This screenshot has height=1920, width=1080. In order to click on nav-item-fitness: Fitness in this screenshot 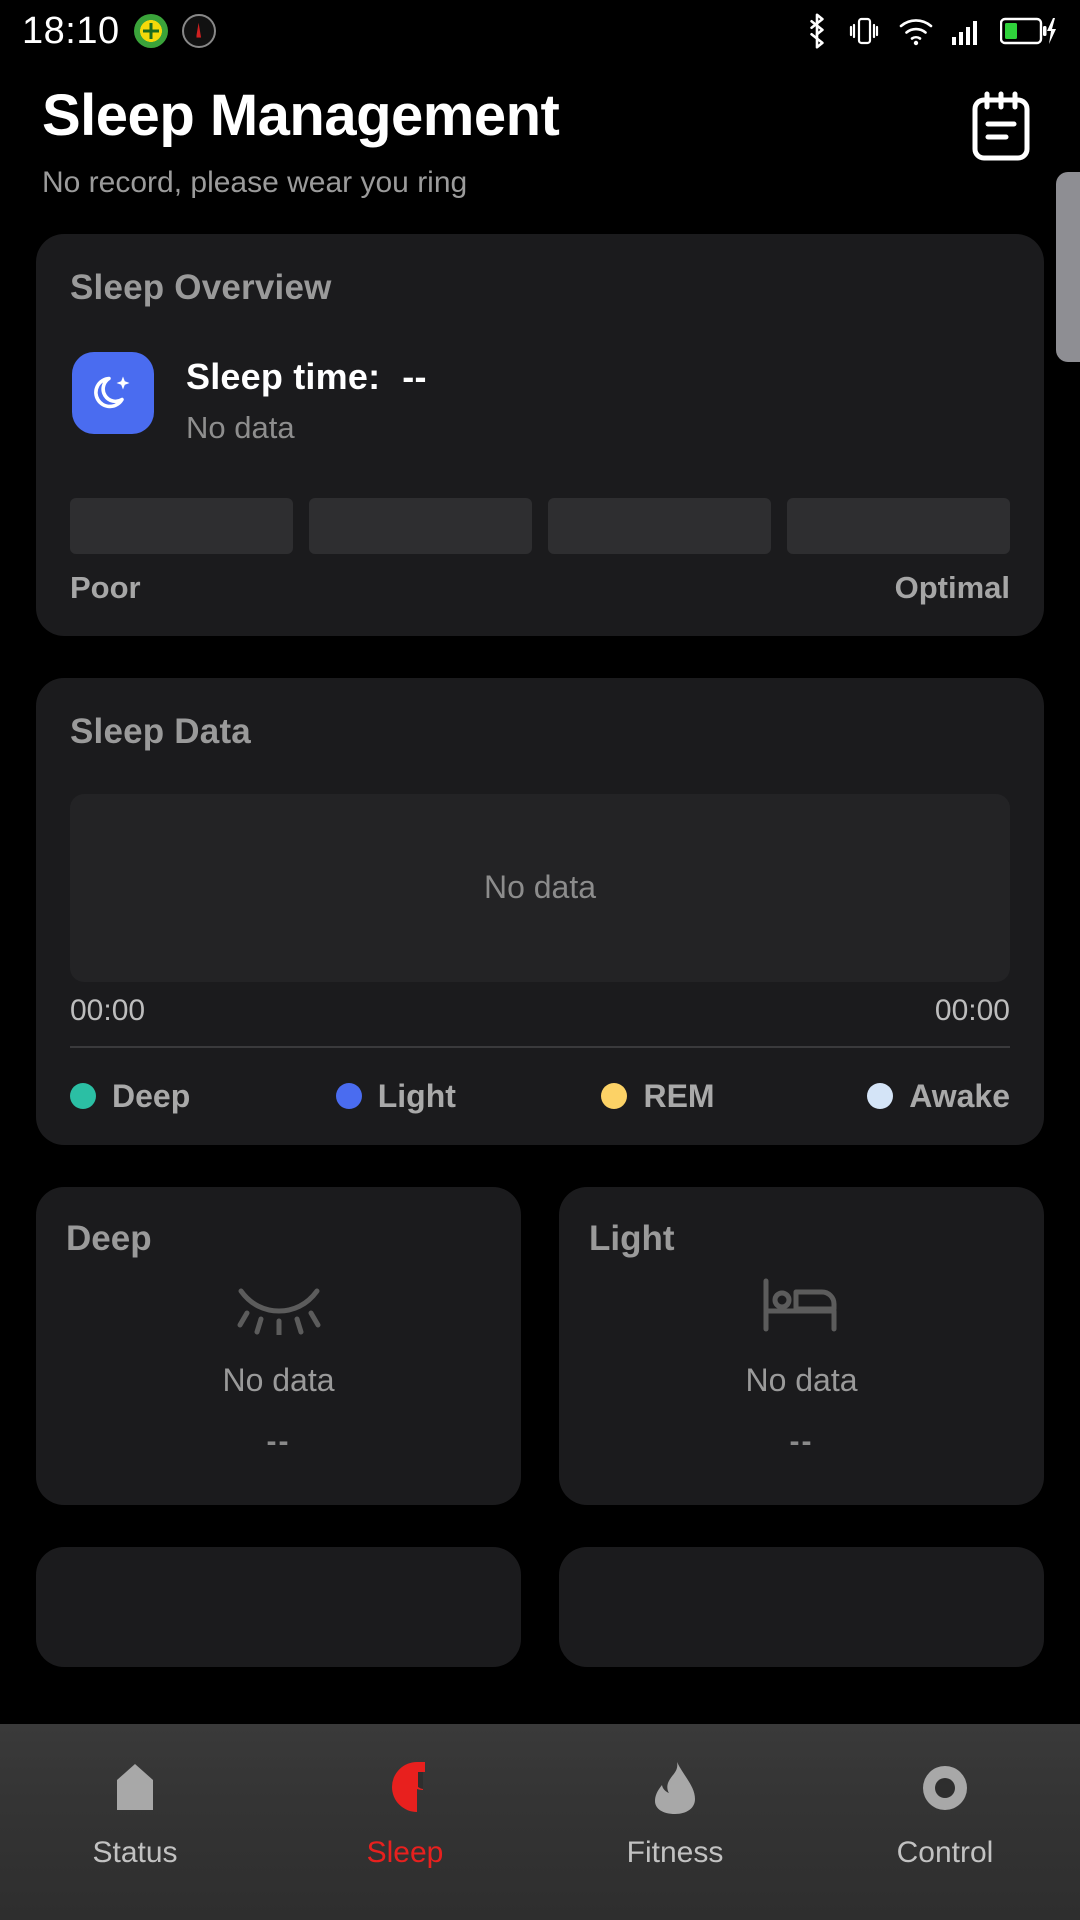, I will do `click(675, 1812)`.